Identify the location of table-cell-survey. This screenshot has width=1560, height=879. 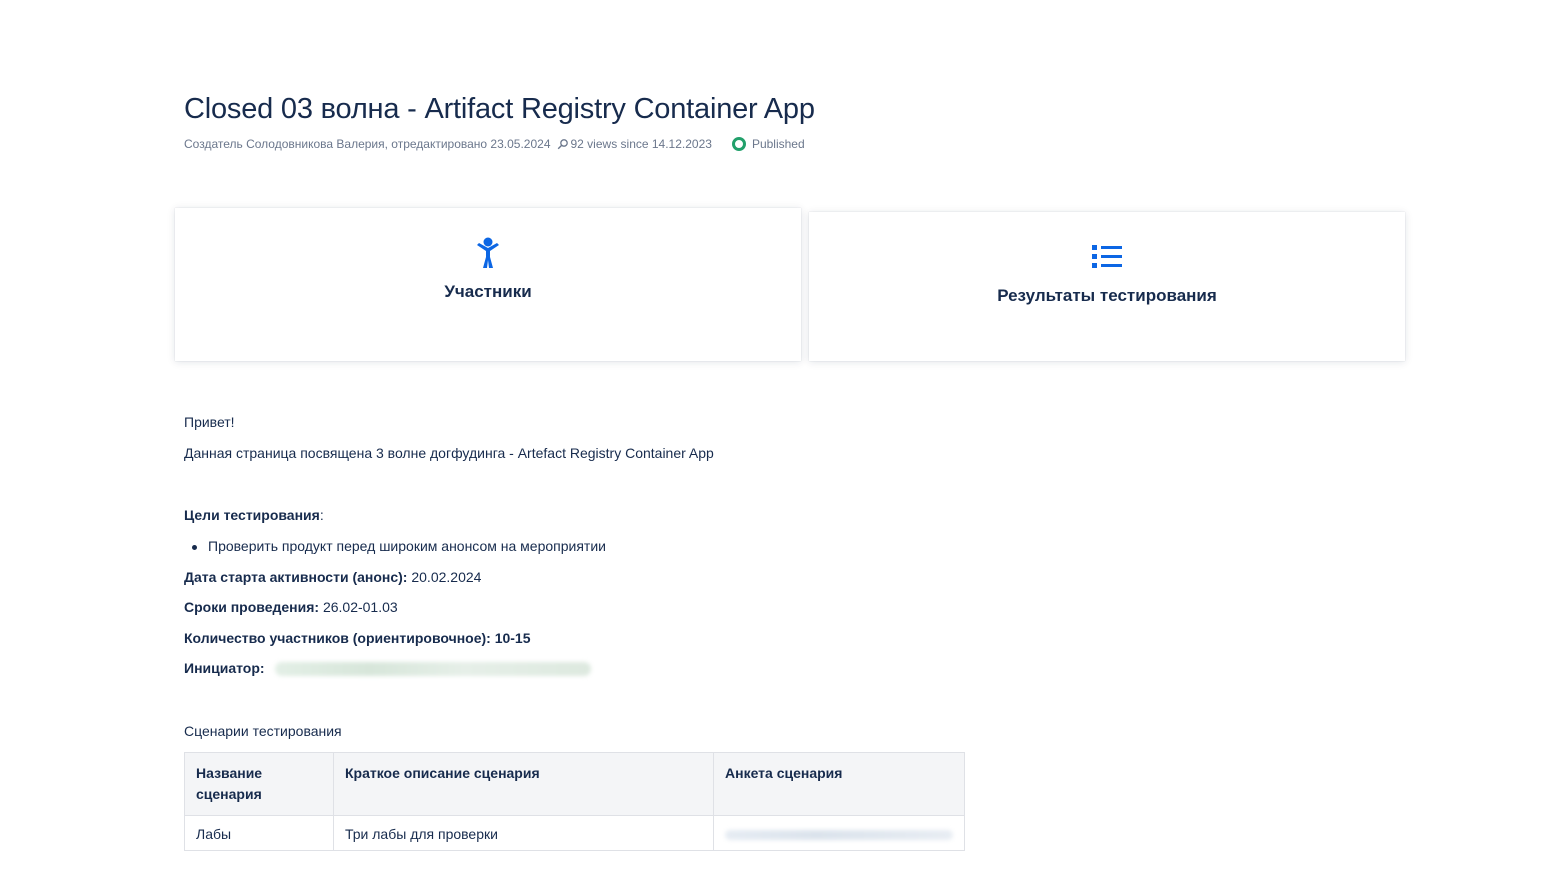
(839, 833).